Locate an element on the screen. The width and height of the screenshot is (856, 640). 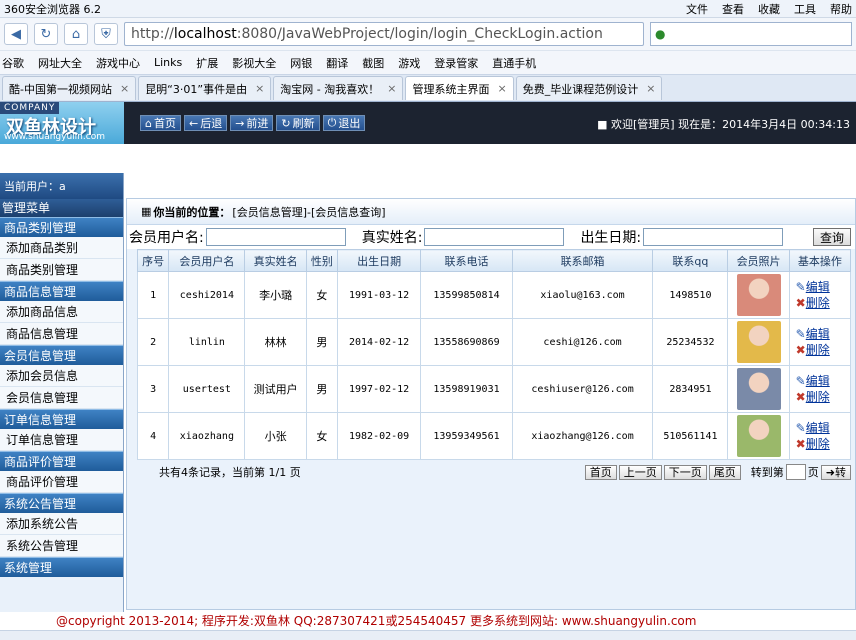
goto-button: ➜转 is located at coordinates (835, 472).